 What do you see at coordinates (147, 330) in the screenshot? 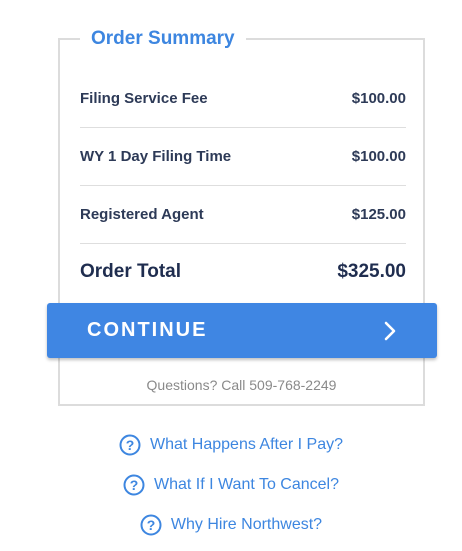
I see `continue-button-label: CONTINUE` at bounding box center [147, 330].